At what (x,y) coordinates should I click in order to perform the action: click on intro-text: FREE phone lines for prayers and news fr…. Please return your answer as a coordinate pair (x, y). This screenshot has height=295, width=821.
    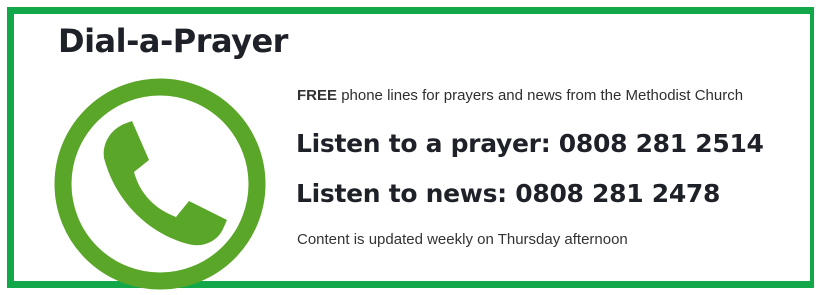
    Looking at the image, I should click on (520, 96).